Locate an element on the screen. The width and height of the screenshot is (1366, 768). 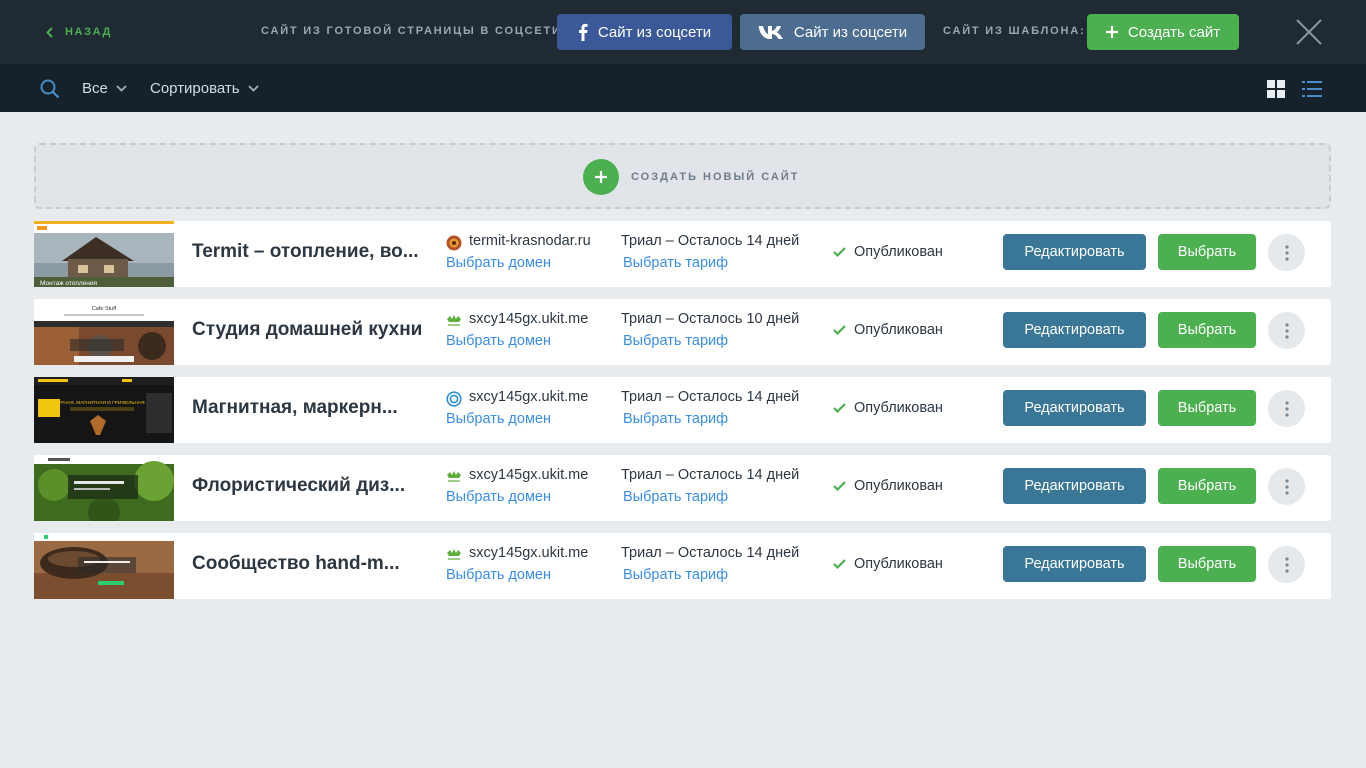
template-site-label: САЙТ ИЗ ШАБЛОНА: is located at coordinates (1014, 31).